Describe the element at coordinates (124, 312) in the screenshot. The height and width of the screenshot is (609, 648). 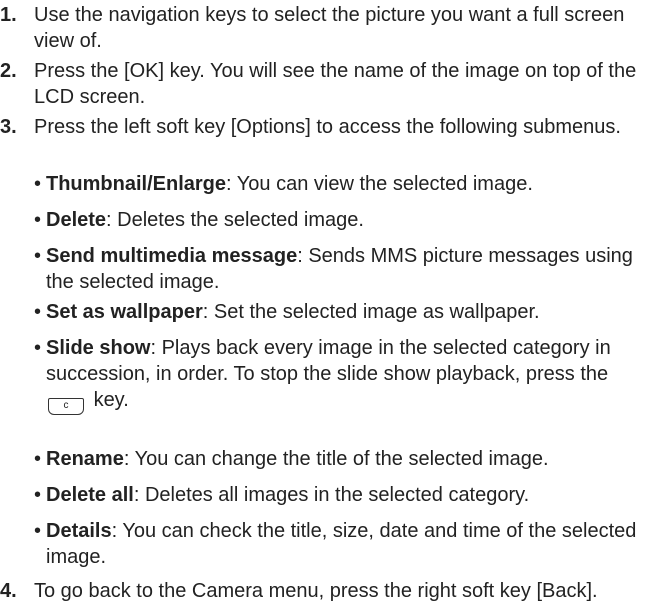
I see `submenu-term: Set as wallpaper` at that location.